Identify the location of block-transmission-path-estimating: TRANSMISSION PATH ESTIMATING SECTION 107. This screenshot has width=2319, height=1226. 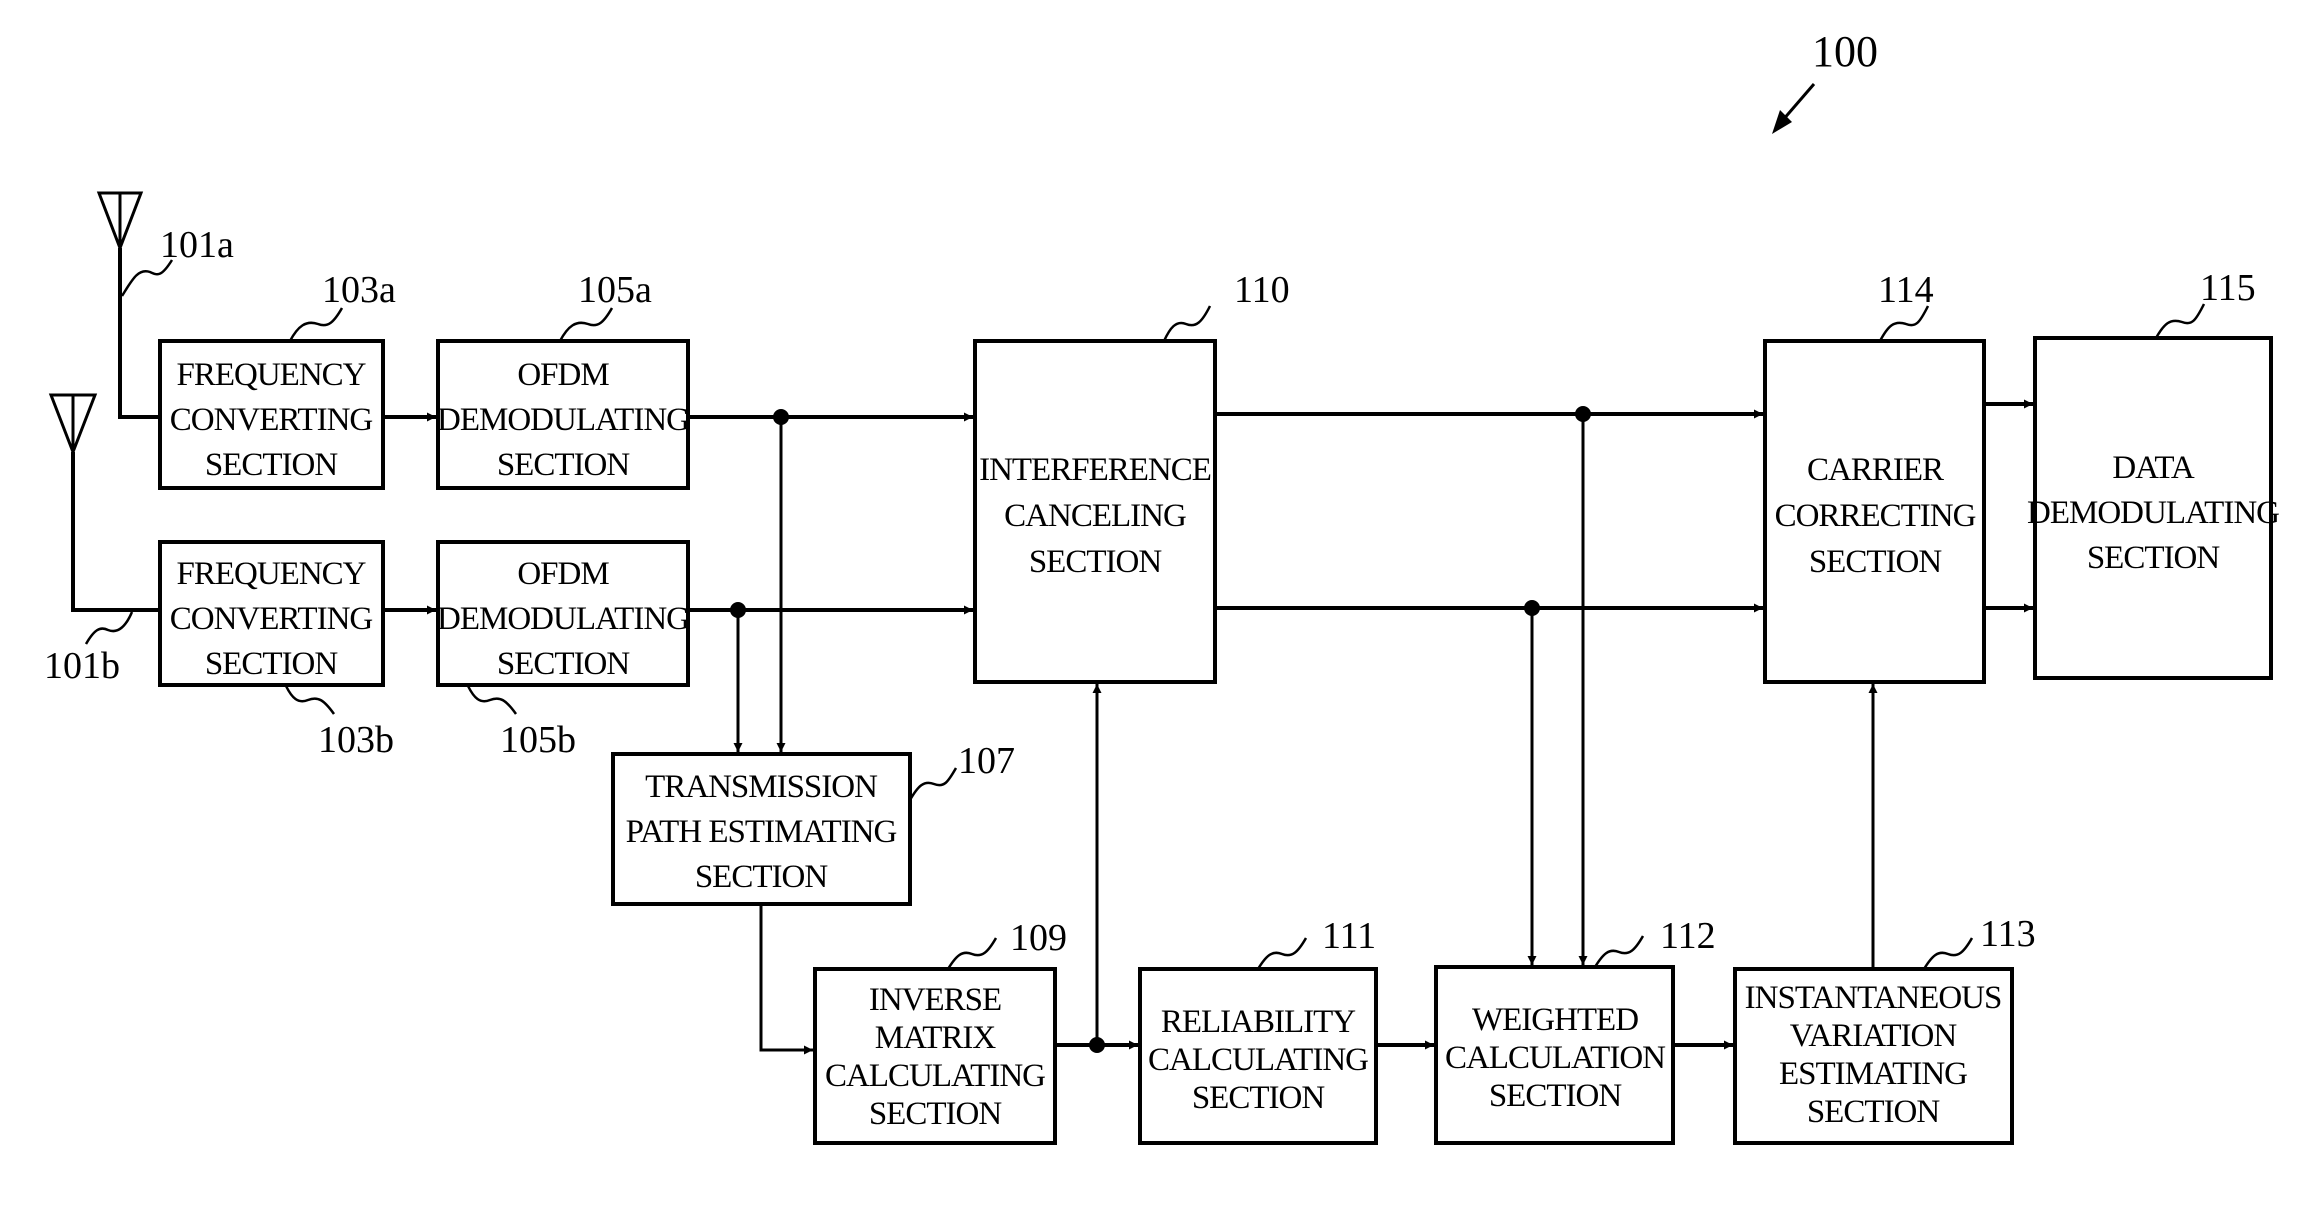
(813, 823).